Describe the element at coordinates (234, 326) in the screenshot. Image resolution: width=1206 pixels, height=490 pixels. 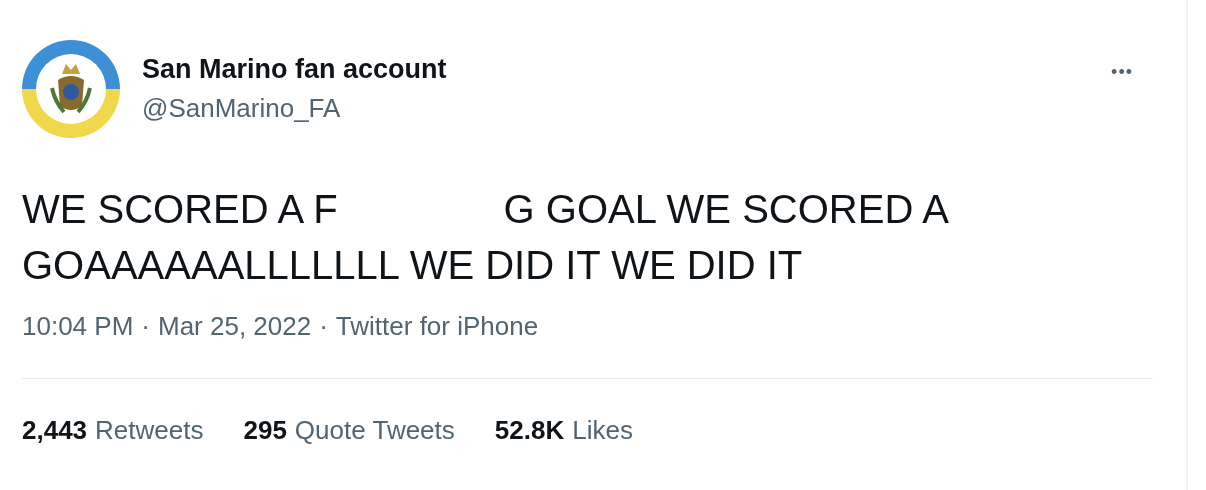
I see `timestamp: Mar 25, 2022` at that location.